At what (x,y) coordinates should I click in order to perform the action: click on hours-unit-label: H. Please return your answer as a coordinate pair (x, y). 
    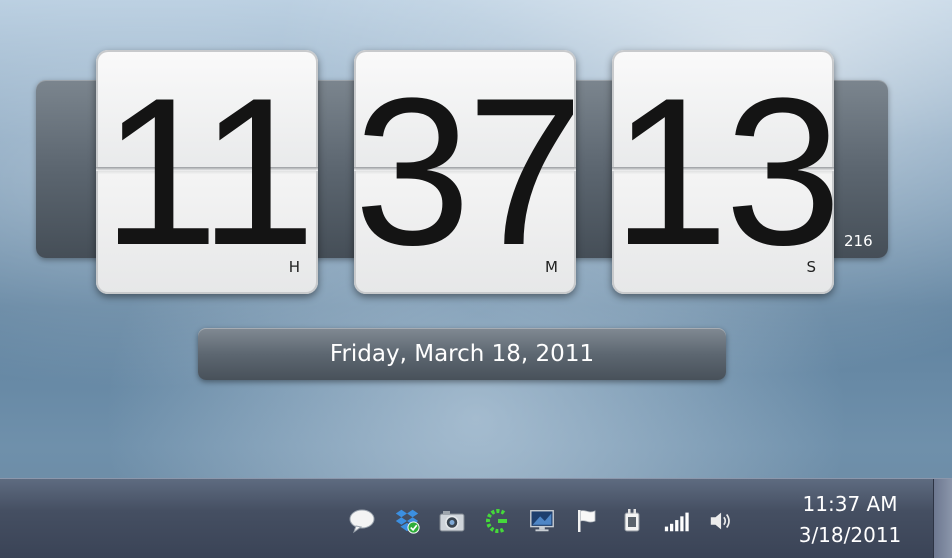
    Looking at the image, I should click on (294, 267).